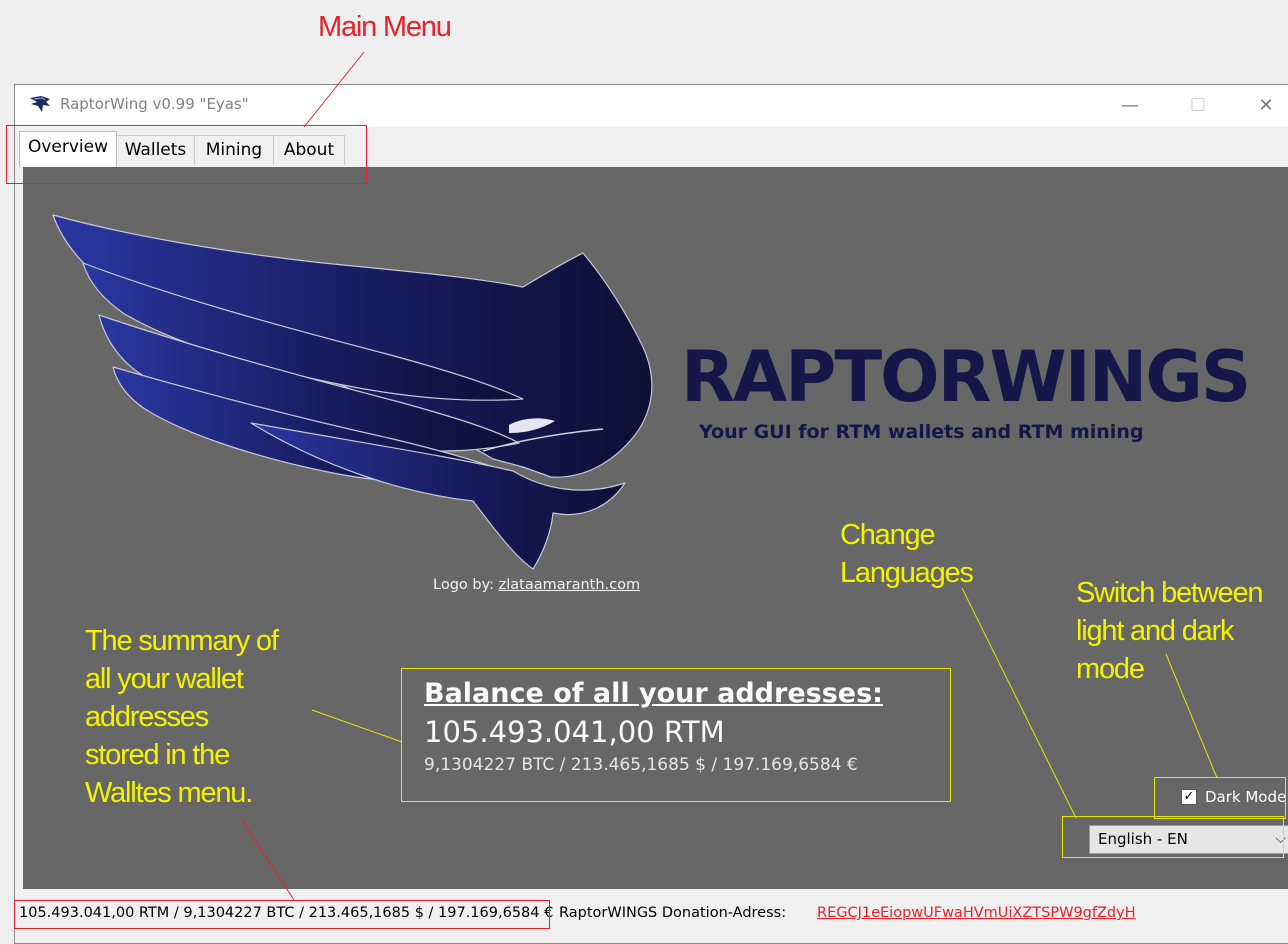  Describe the element at coordinates (154, 104) in the screenshot. I see `window-title: RaptorWing v0.99 "Eyas"` at that location.